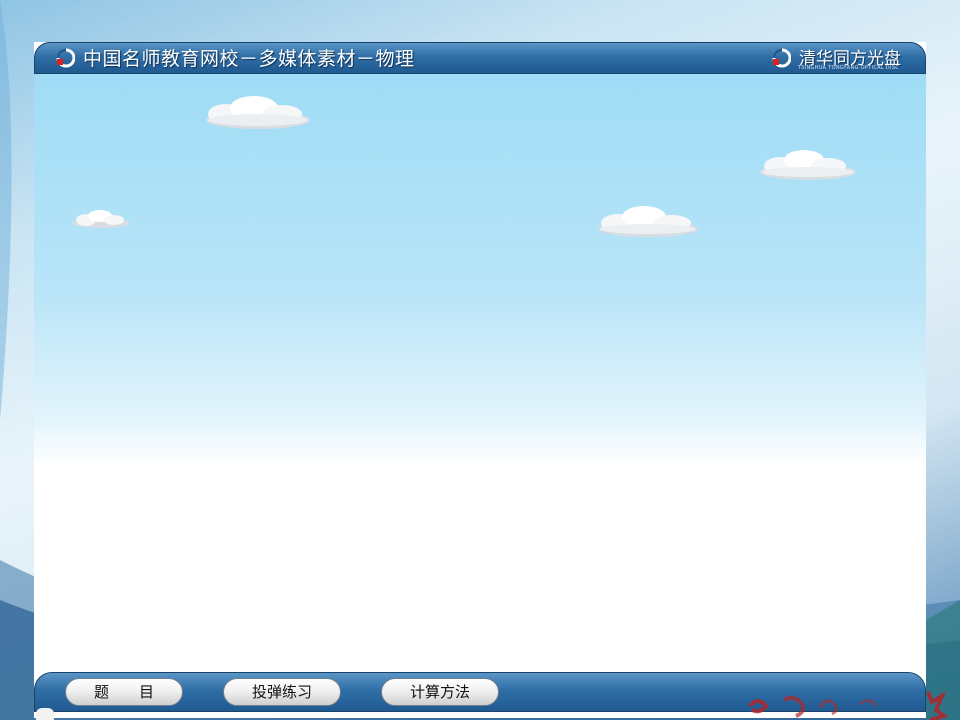 This screenshot has width=960, height=720. Describe the element at coordinates (781, 58) in the screenshot. I see `brand-logo-icon` at that location.